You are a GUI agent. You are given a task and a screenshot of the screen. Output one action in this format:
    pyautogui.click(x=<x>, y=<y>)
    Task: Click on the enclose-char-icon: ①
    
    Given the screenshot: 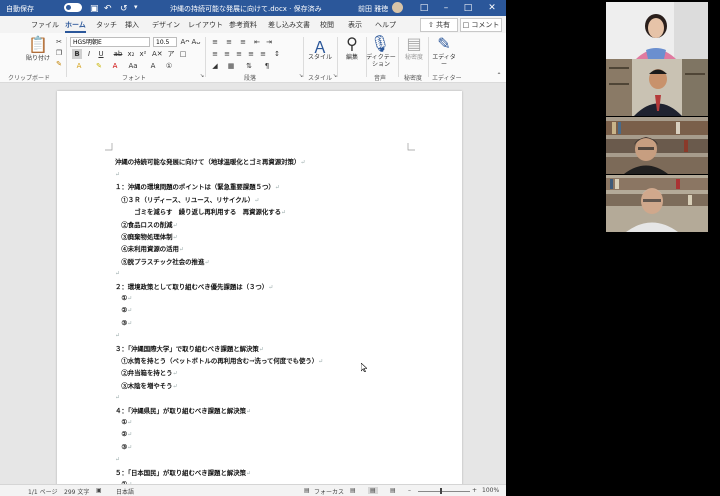 What is the action you would take?
    pyautogui.click(x=169, y=66)
    